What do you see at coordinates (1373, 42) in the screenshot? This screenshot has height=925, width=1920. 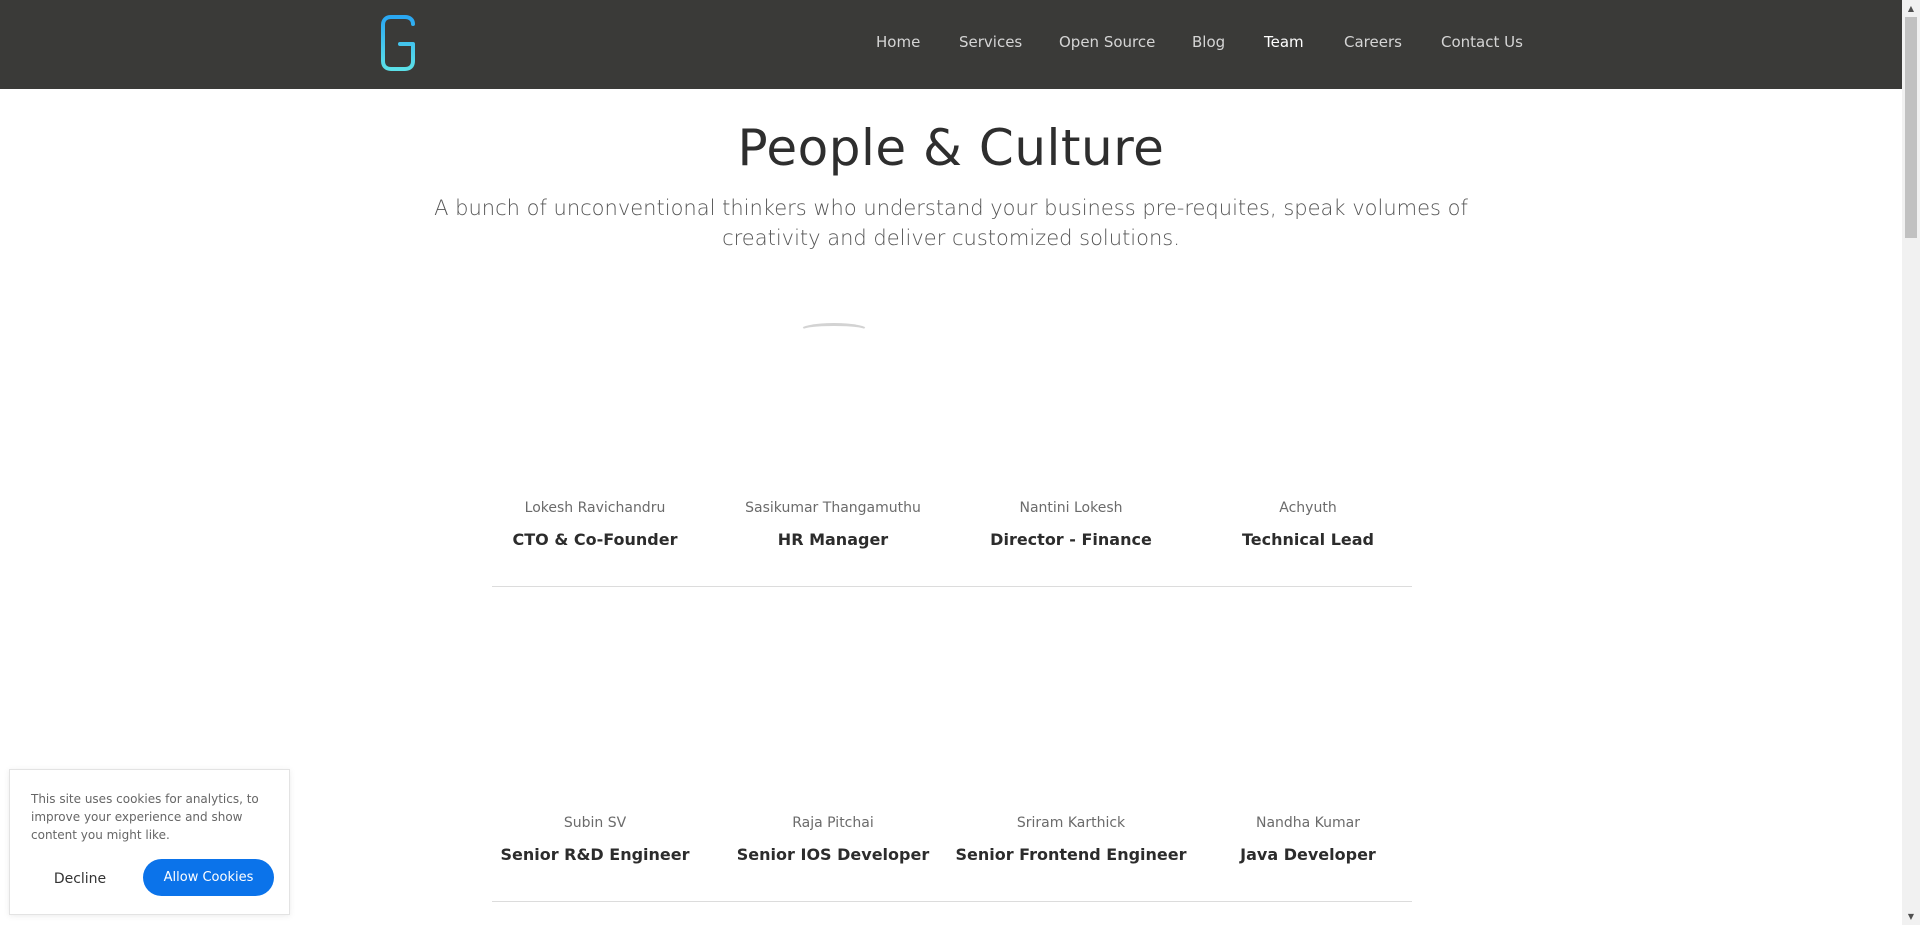 I see `nav-careers: Careers` at bounding box center [1373, 42].